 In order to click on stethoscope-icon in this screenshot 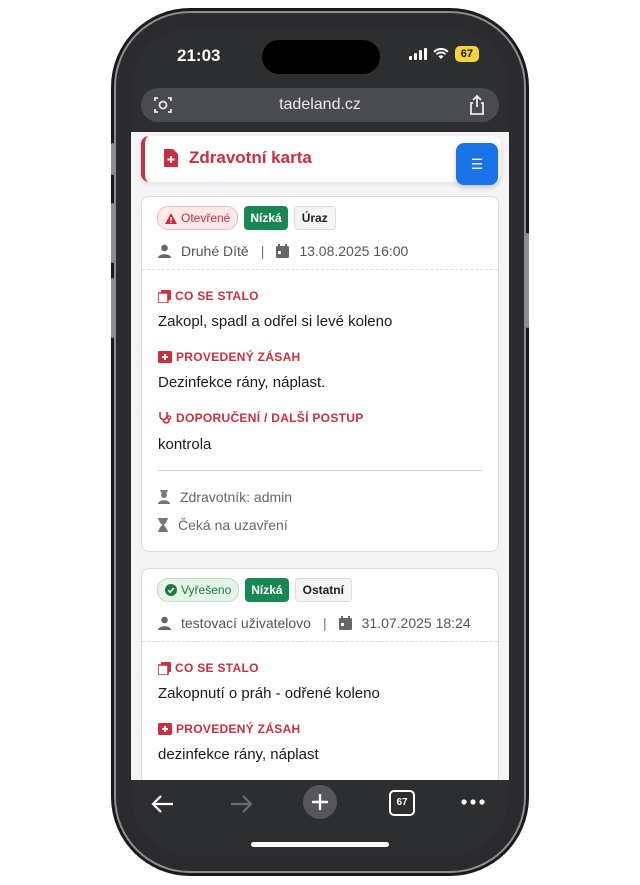, I will do `click(165, 418)`.